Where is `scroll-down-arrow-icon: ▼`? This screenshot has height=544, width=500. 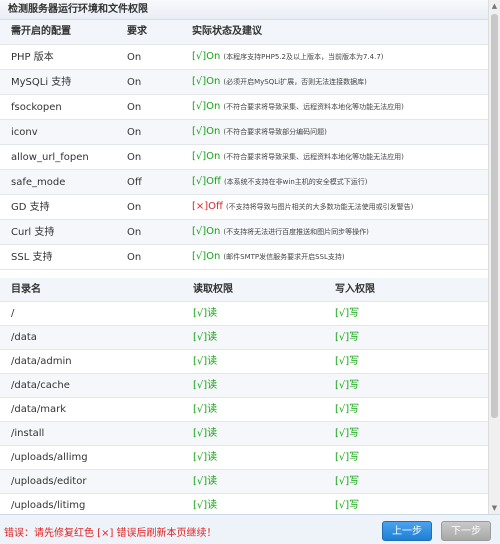 scroll-down-arrow-icon: ▼ is located at coordinates (494, 508).